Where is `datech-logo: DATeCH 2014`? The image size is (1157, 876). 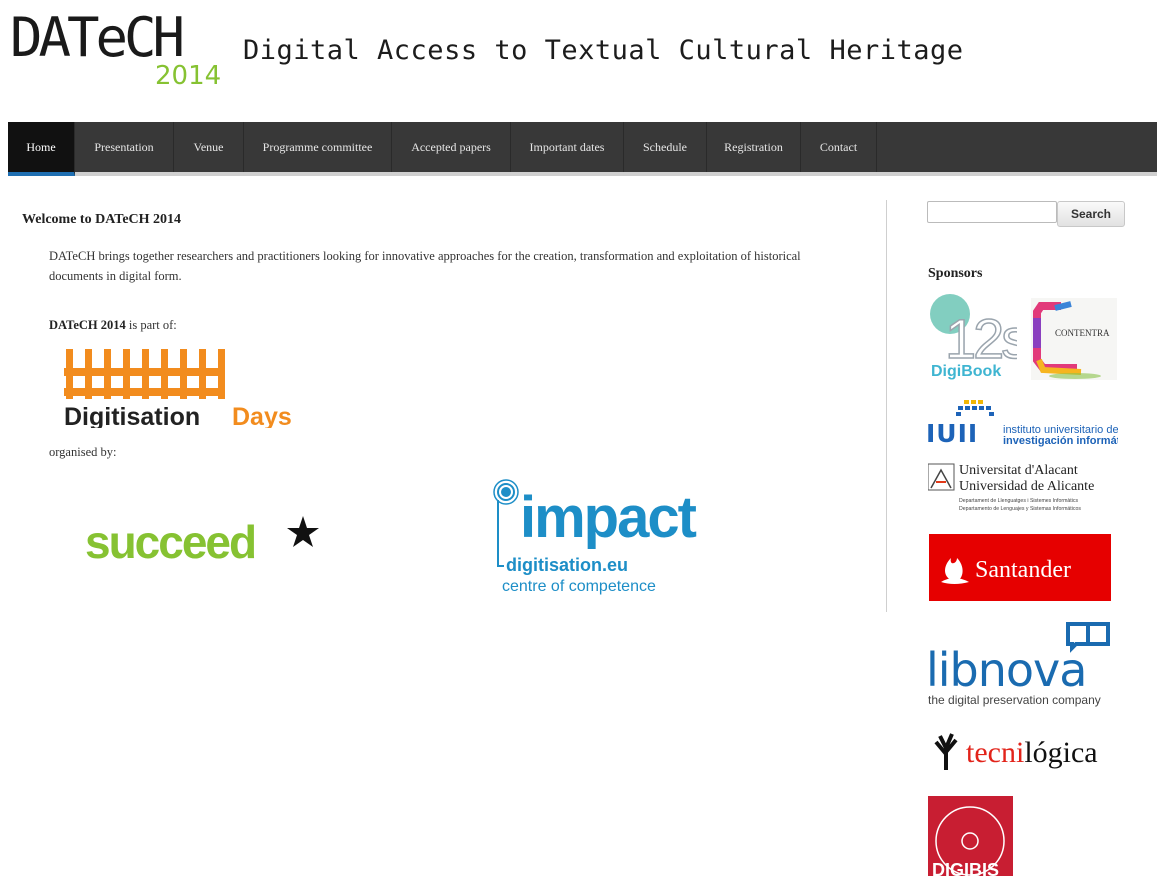 datech-logo: DATeCH 2014 is located at coordinates (124, 48).